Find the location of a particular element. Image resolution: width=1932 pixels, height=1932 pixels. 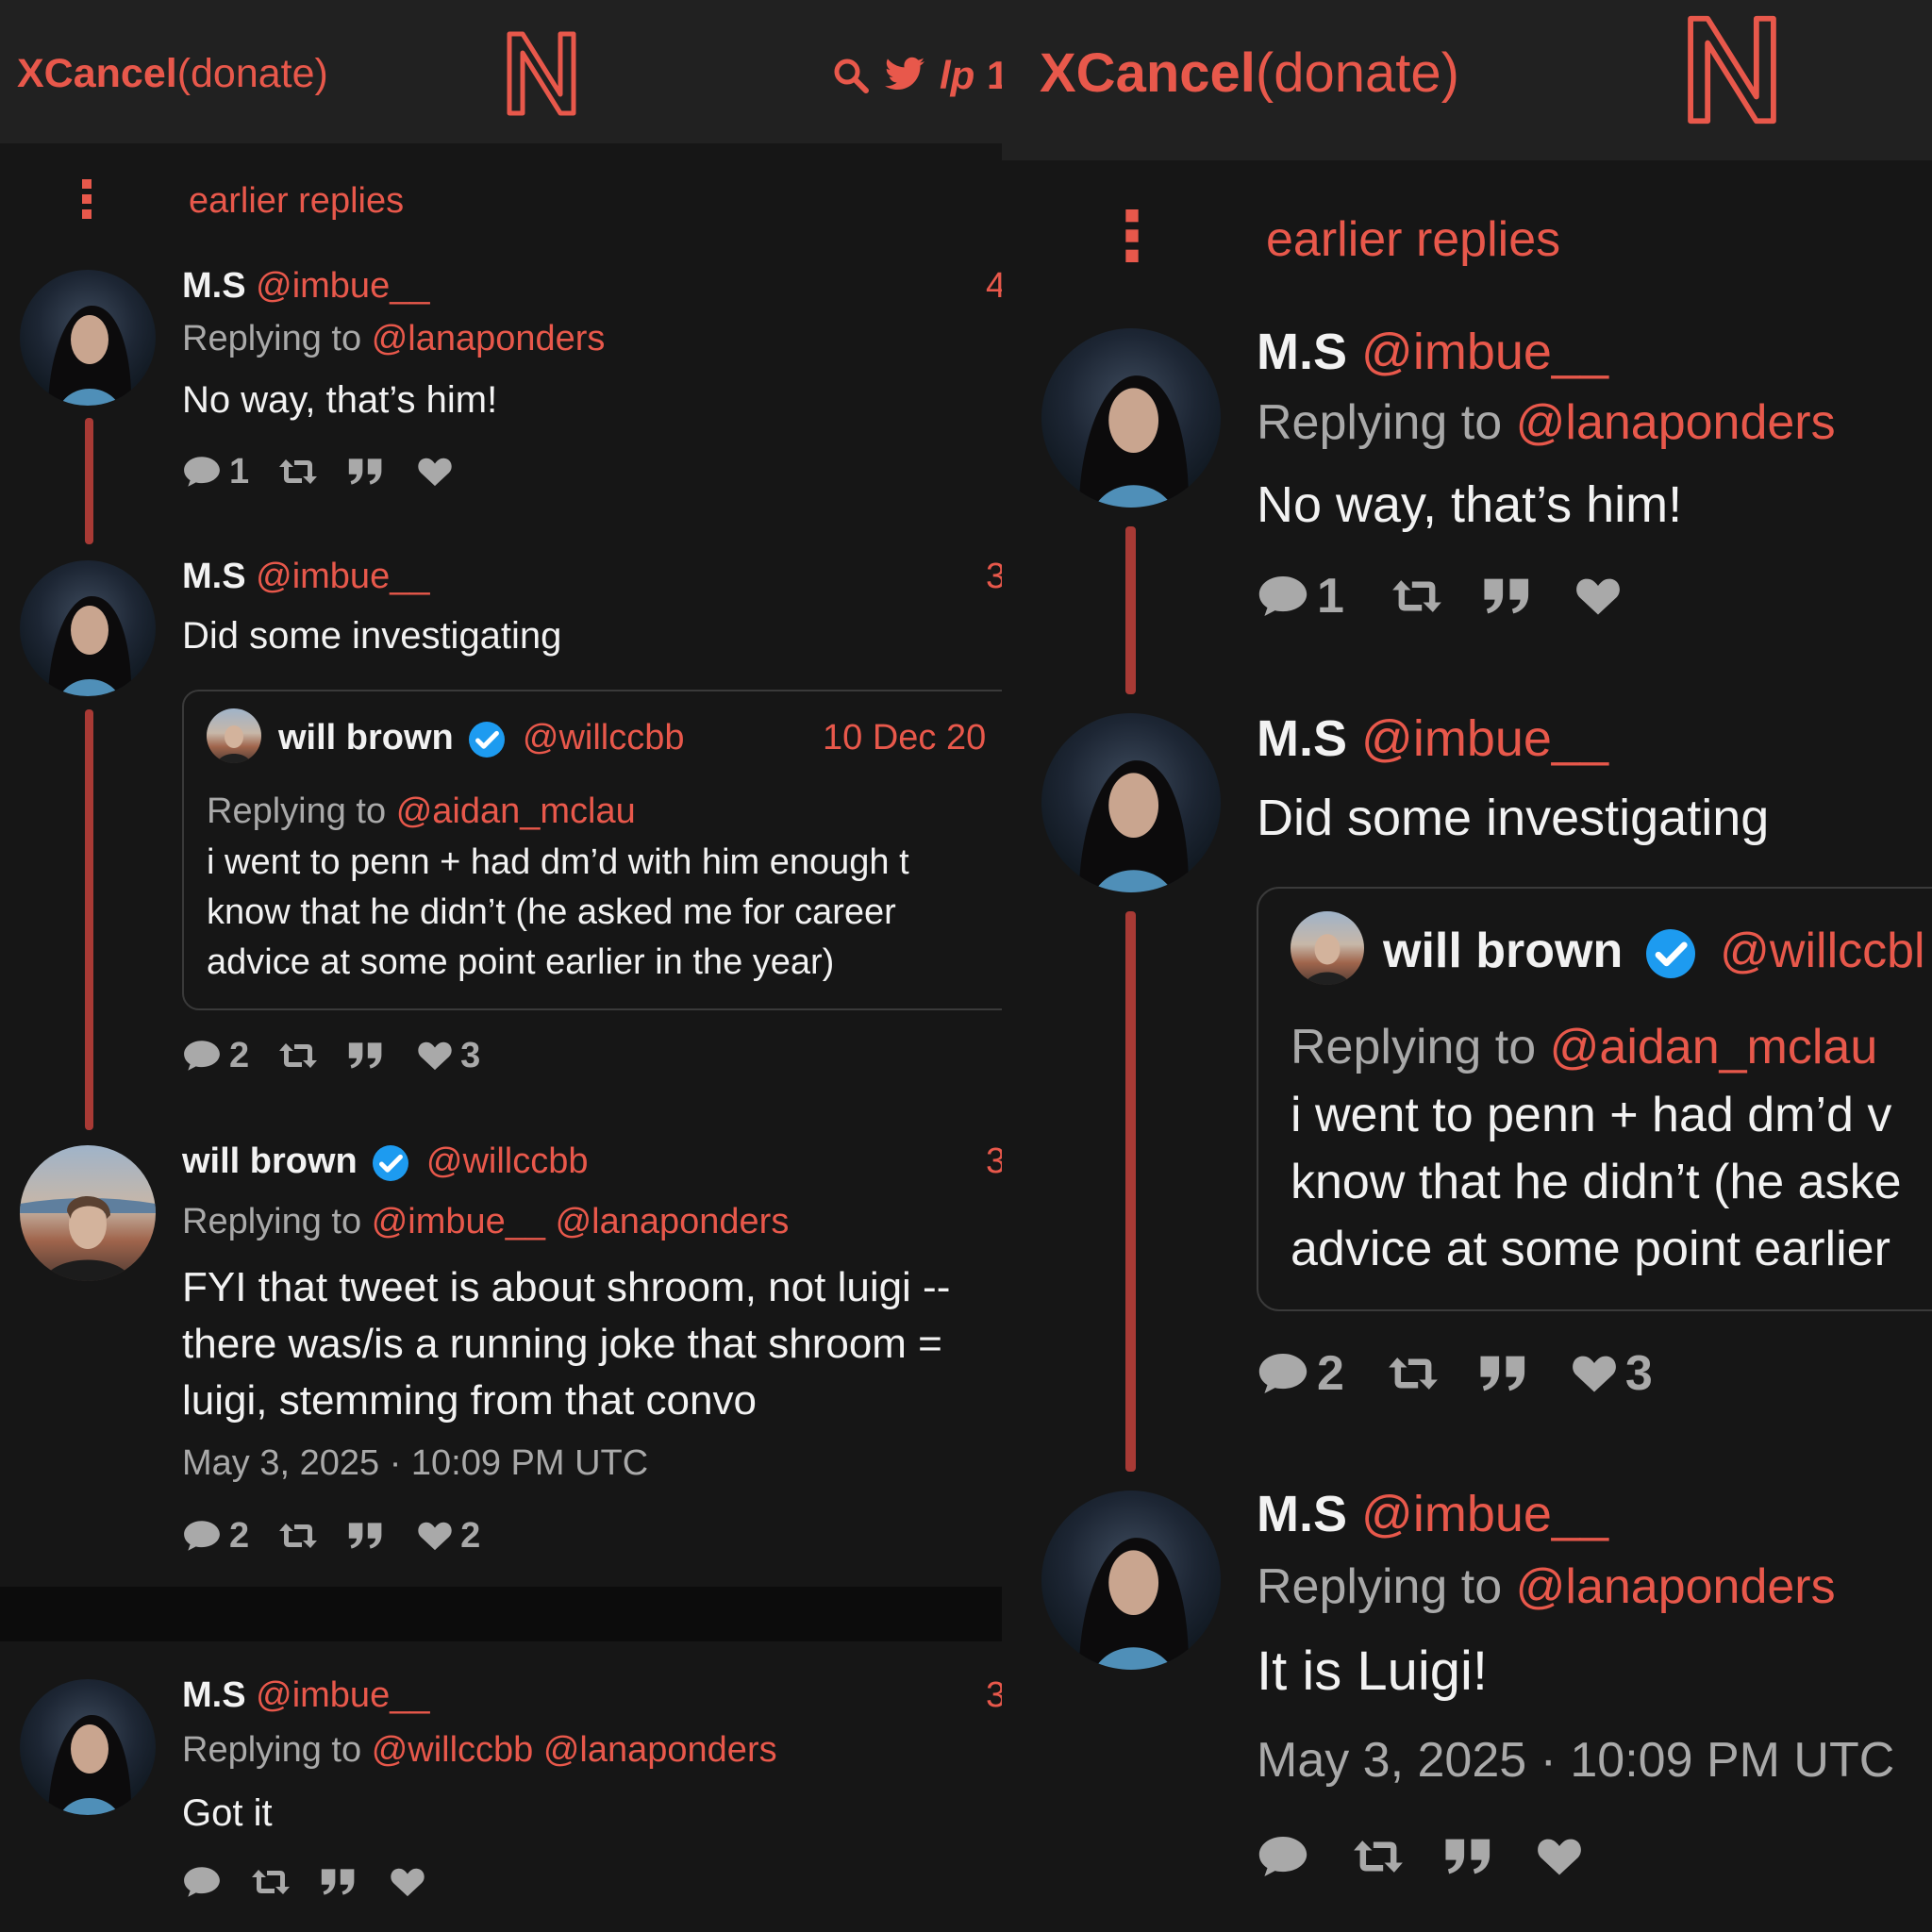

tweet-date: 4 is located at coordinates (994, 287).